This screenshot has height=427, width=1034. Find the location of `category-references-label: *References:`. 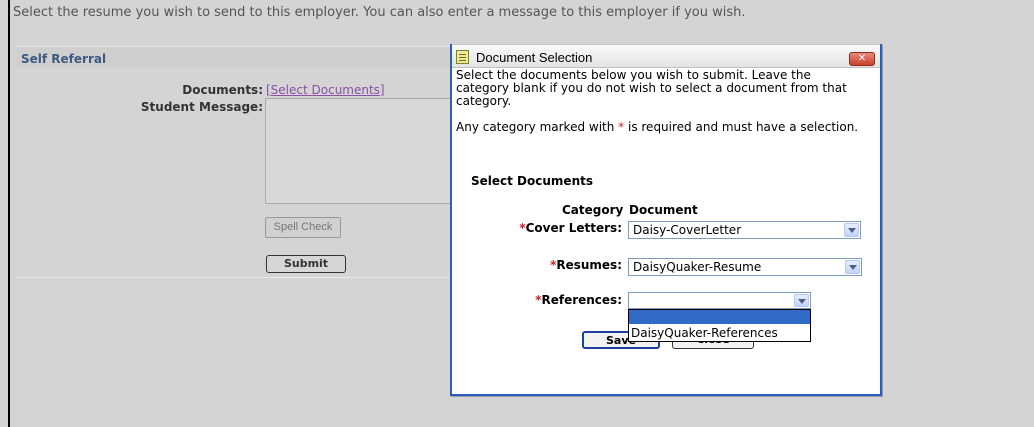

category-references-label: *References: is located at coordinates (578, 300).